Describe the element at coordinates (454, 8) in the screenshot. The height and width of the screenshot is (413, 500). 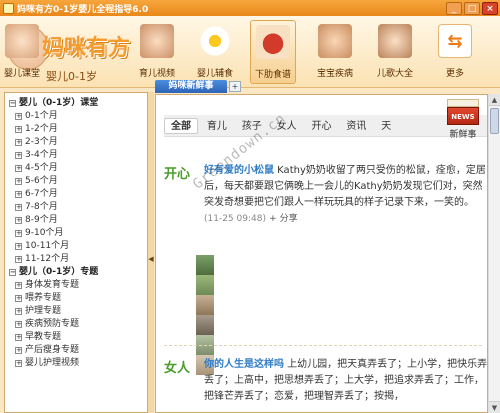
I see `minimize-button: _` at that location.